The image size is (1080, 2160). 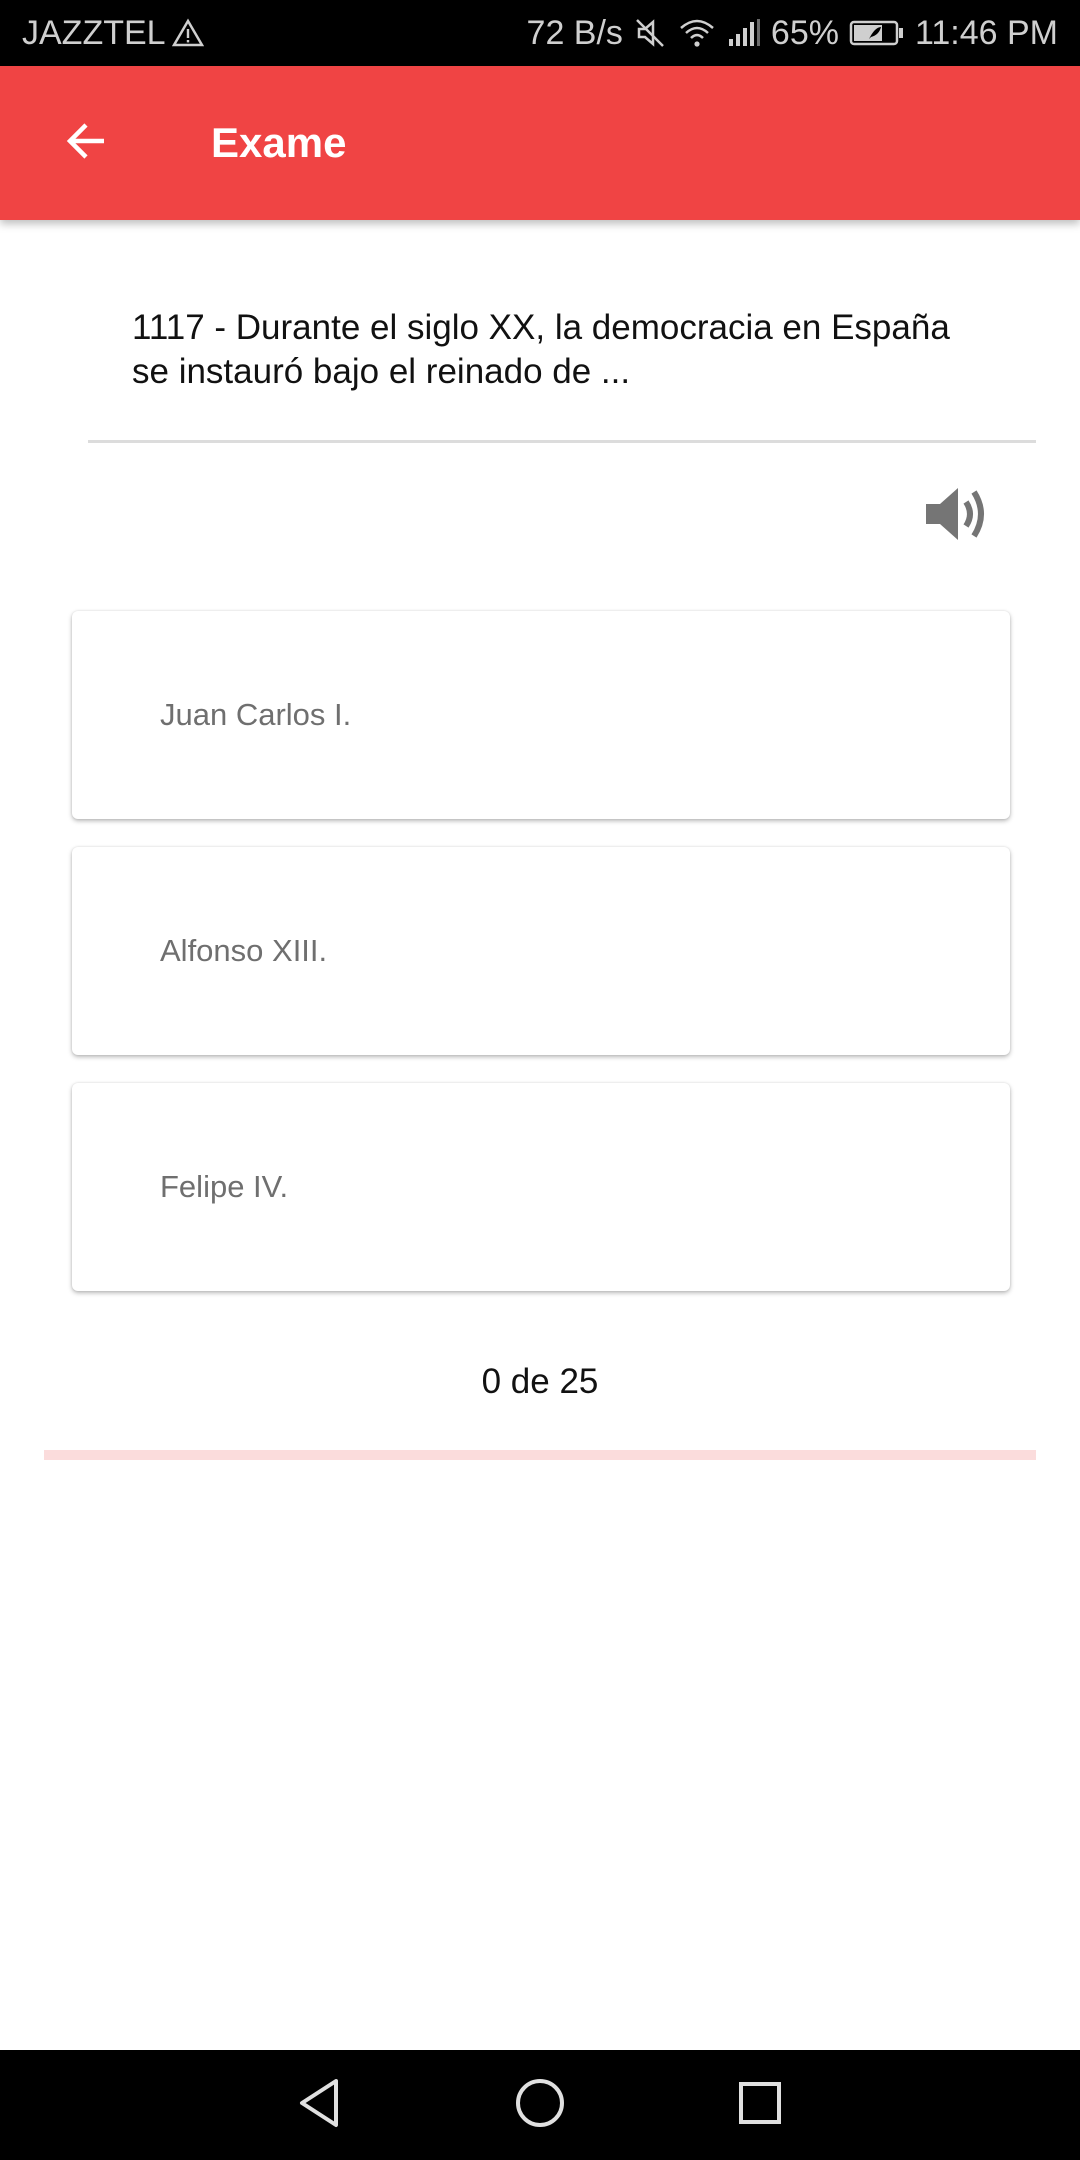 What do you see at coordinates (986, 32) in the screenshot?
I see `clock-label: 11:46 PM` at bounding box center [986, 32].